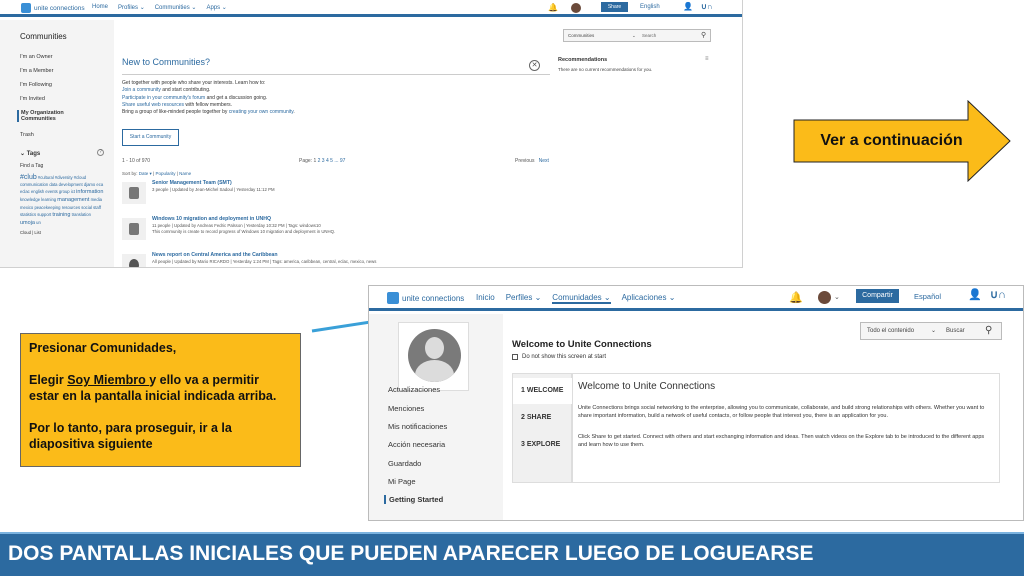  Describe the element at coordinates (515, 357) in the screenshot. I see `checkbox` at that location.